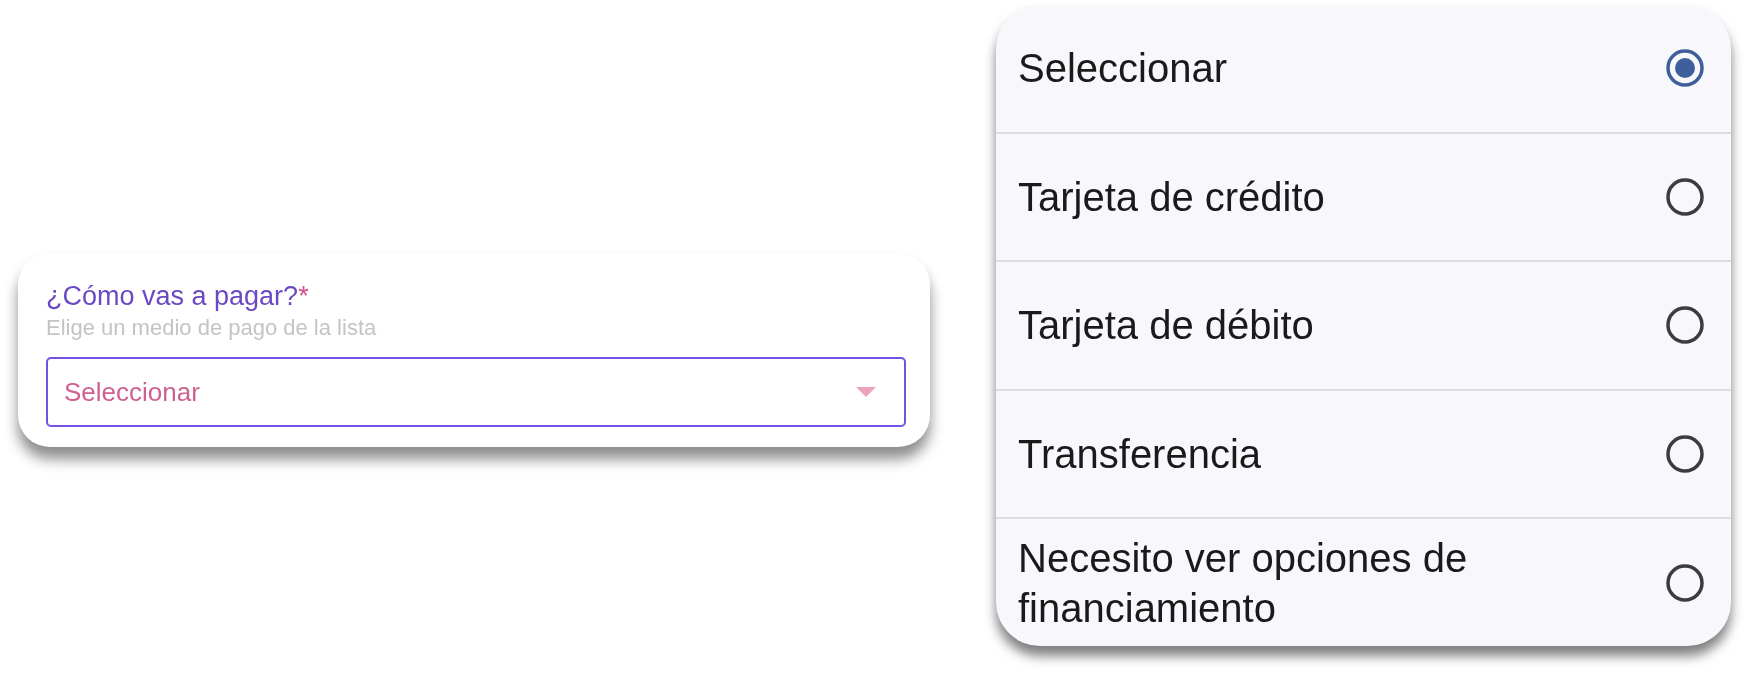 The width and height of the screenshot is (1751, 680). Describe the element at coordinates (476, 392) in the screenshot. I see `payment-select: Seleccionar` at that location.